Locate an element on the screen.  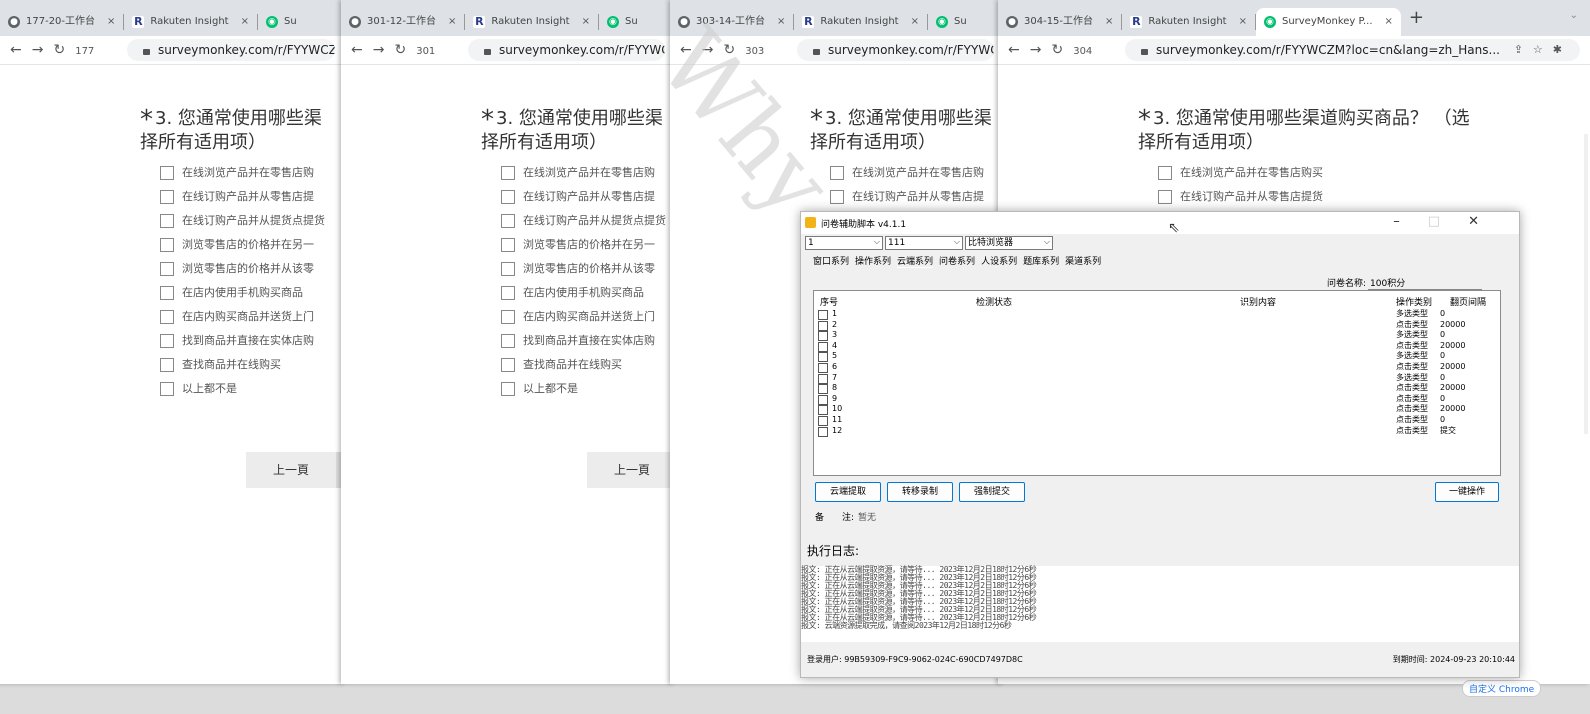
share-icon: ⇪ is located at coordinates (1523, 49).